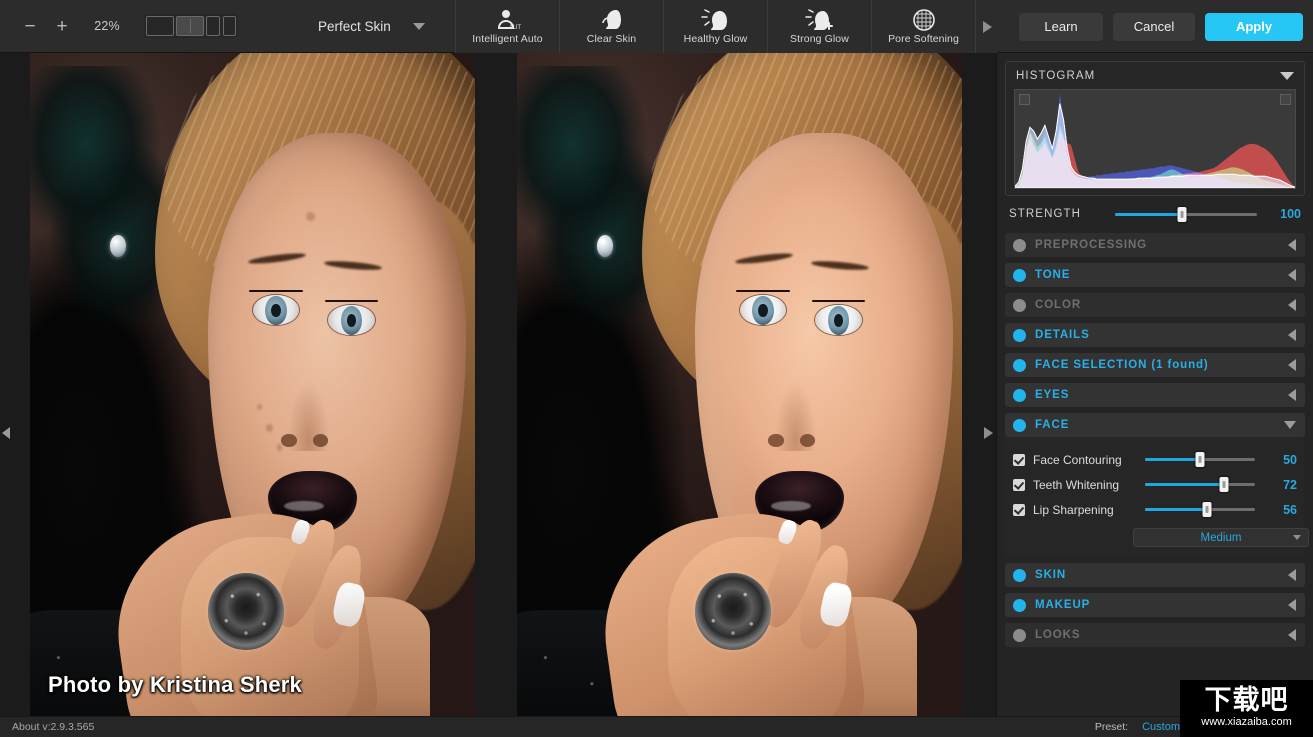 This screenshot has width=1313, height=737. Describe the element at coordinates (1019, 484) in the screenshot. I see `checkbox-teeth-whitening` at that location.